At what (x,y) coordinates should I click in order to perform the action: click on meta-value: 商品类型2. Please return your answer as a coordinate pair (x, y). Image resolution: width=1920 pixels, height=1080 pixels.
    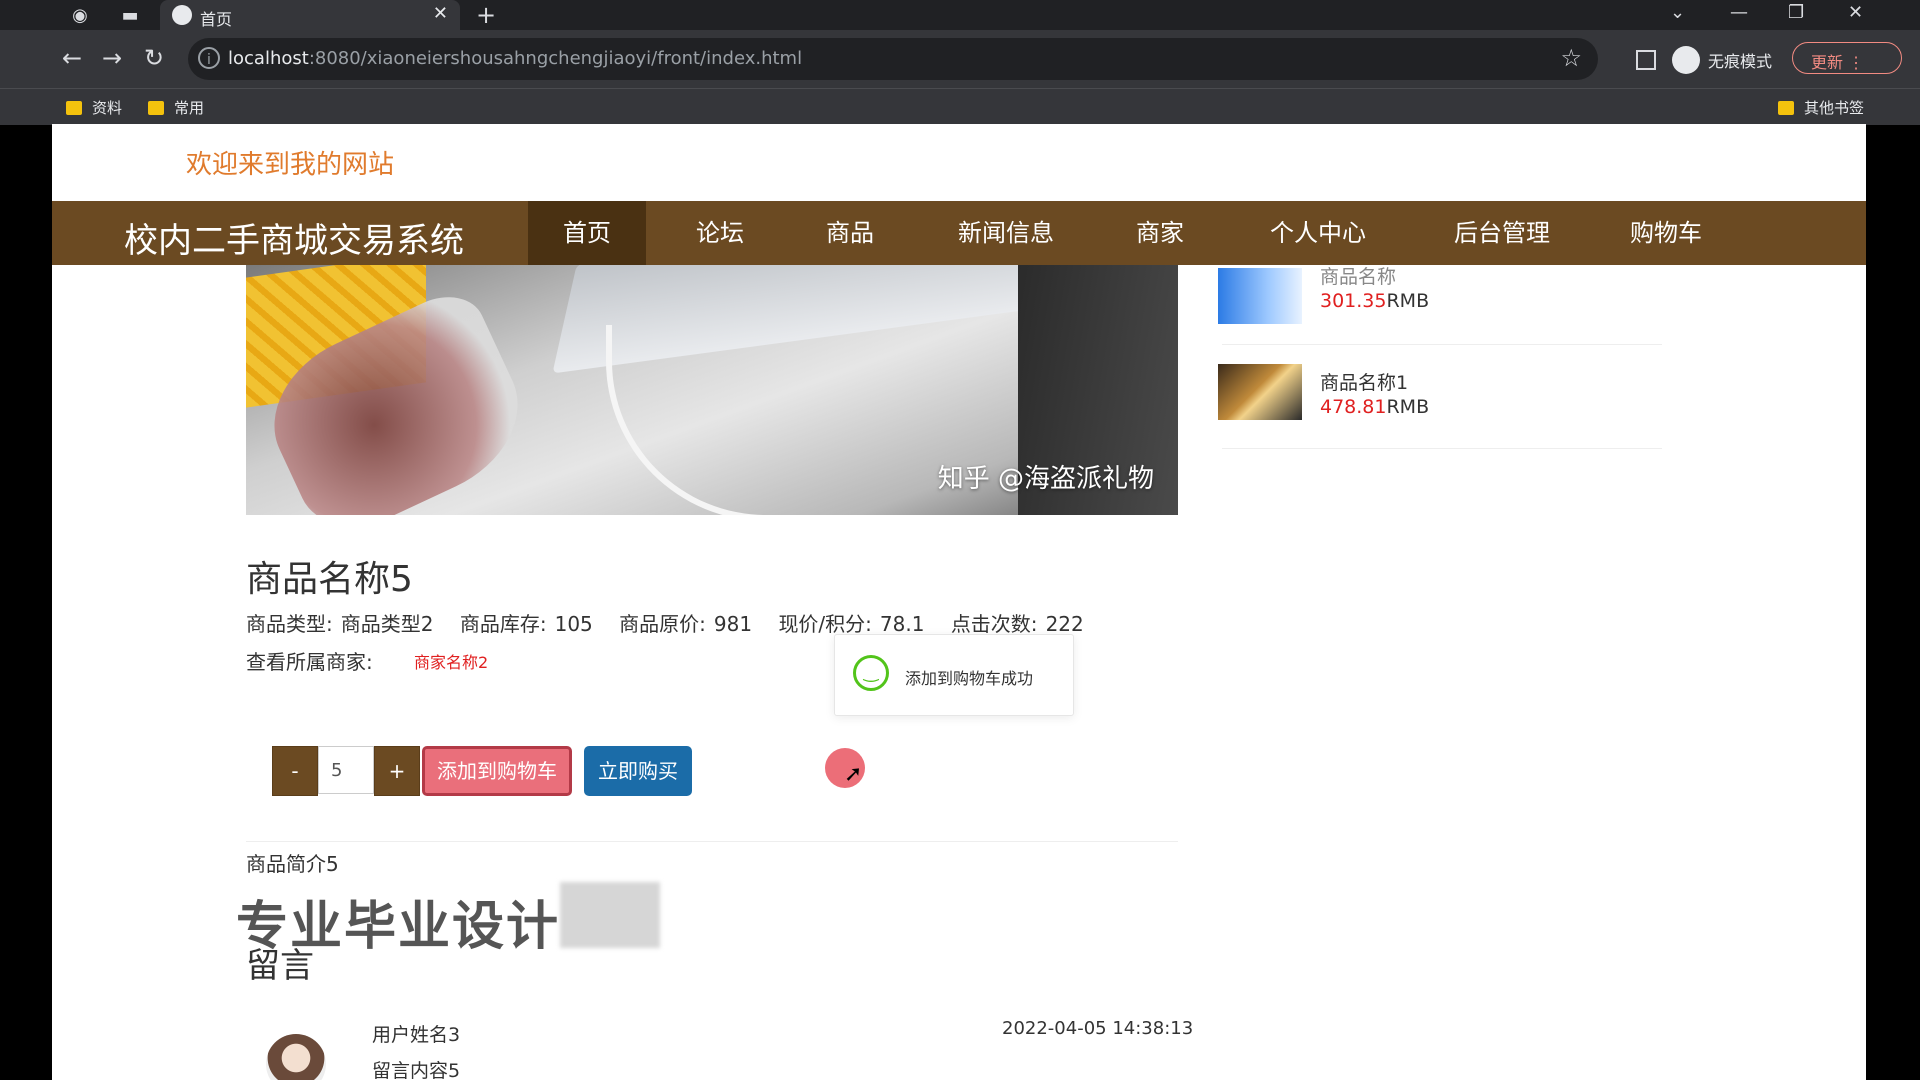
    Looking at the image, I should click on (387, 624).